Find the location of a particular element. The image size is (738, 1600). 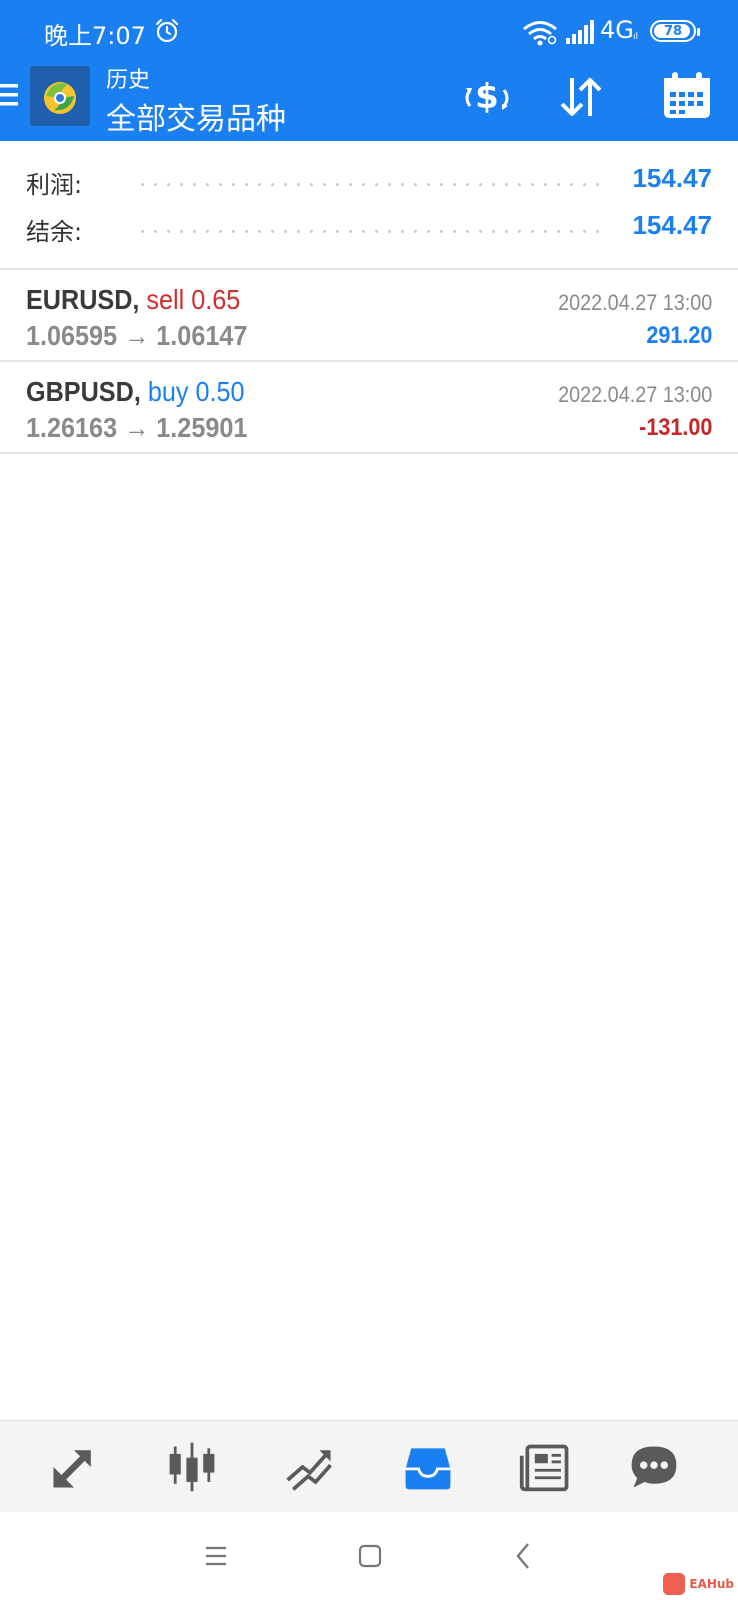

balance-label: 结余: is located at coordinates (54, 232).